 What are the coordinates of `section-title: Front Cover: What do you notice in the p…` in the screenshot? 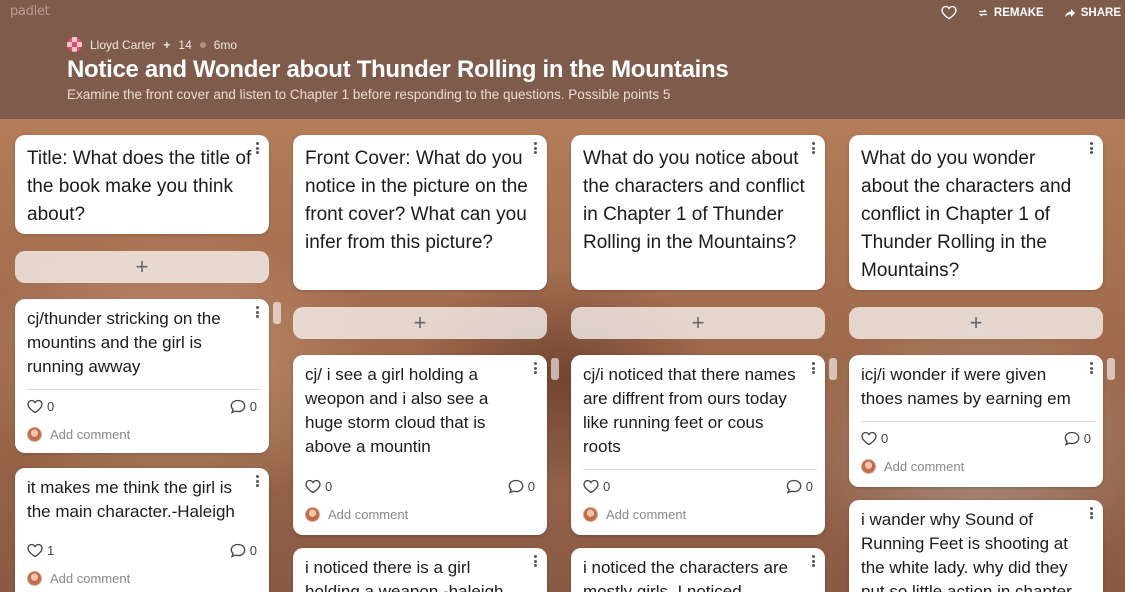 It's located at (416, 200).